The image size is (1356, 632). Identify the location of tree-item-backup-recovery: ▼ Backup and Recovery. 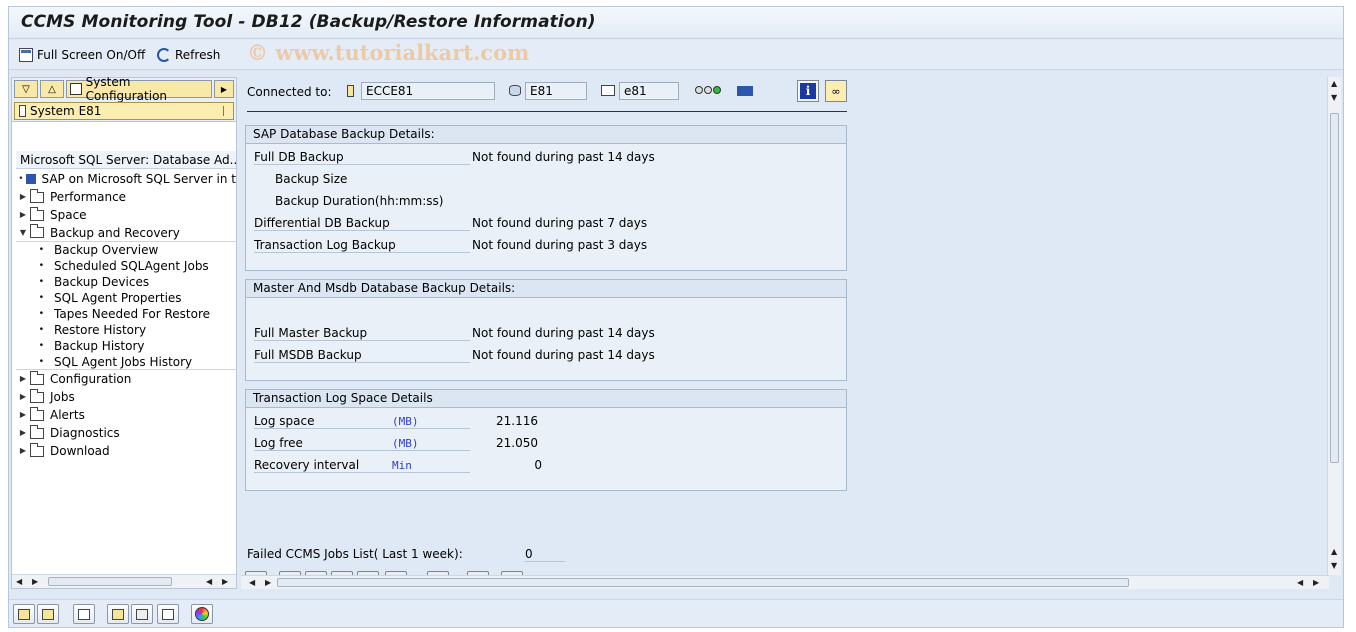
(126, 233).